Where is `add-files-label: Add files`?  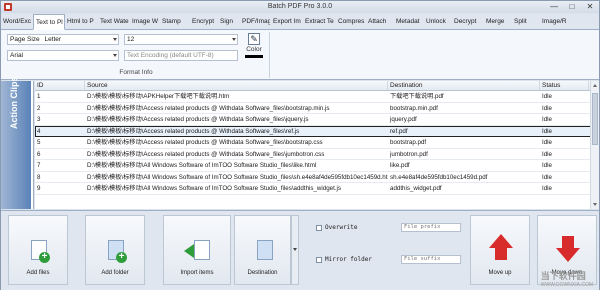
add-files-label: Add files is located at coordinates (38, 273).